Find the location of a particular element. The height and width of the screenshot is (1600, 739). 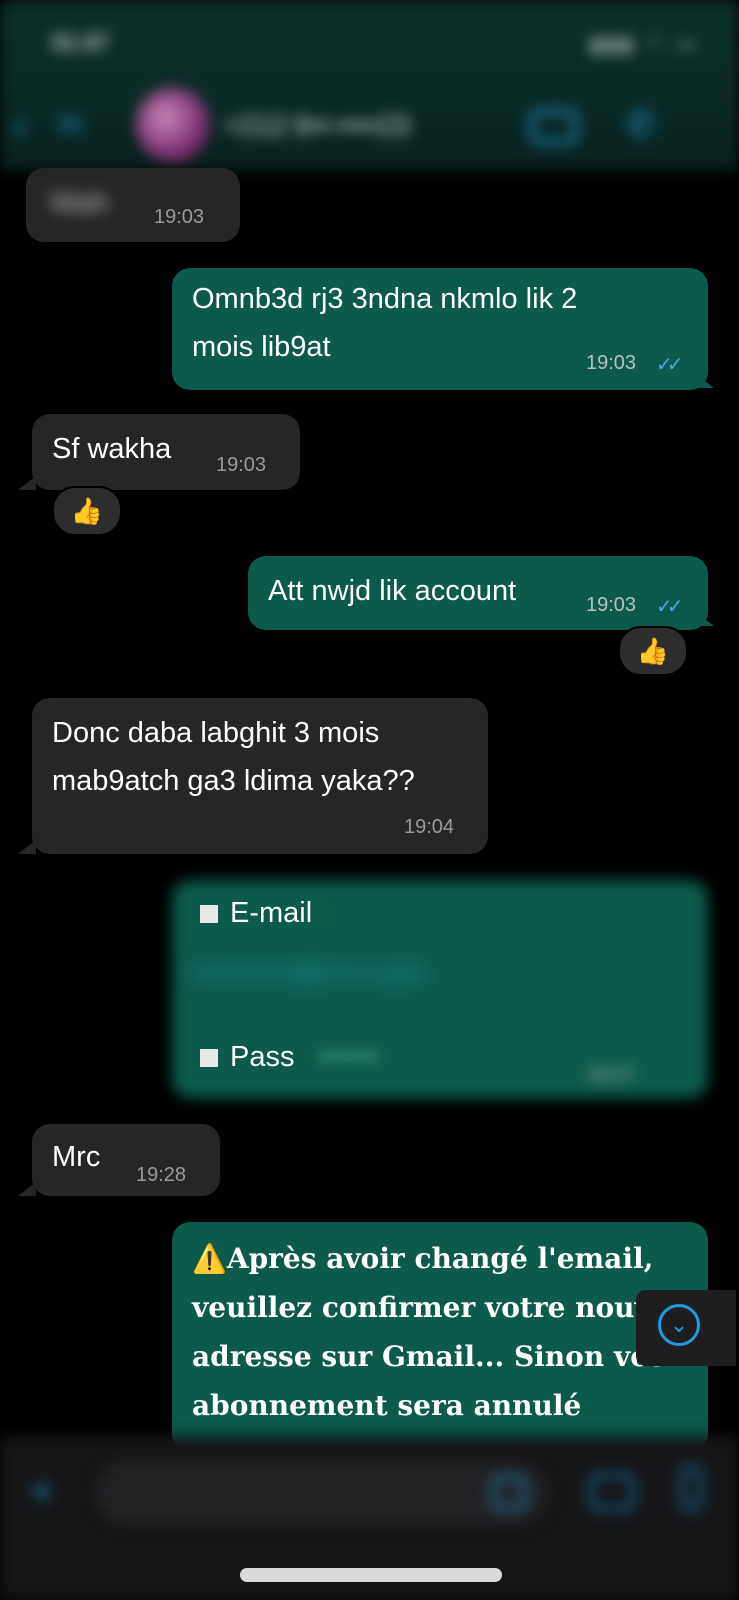

avatar is located at coordinates (173, 125).